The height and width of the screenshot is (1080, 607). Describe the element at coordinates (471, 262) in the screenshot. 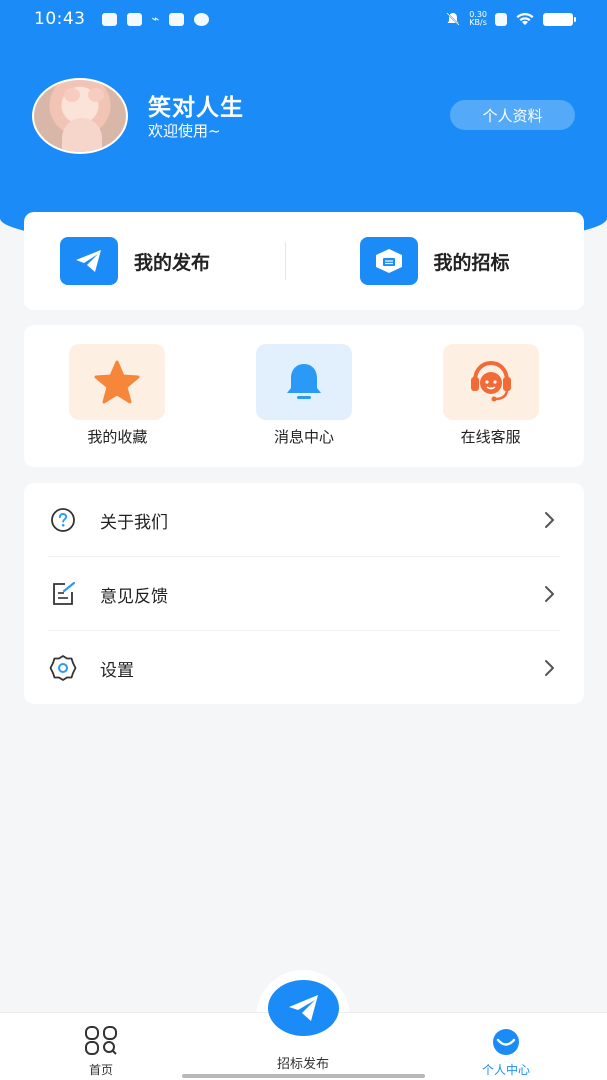

I see `my-tenders-label: 我的招标` at that location.